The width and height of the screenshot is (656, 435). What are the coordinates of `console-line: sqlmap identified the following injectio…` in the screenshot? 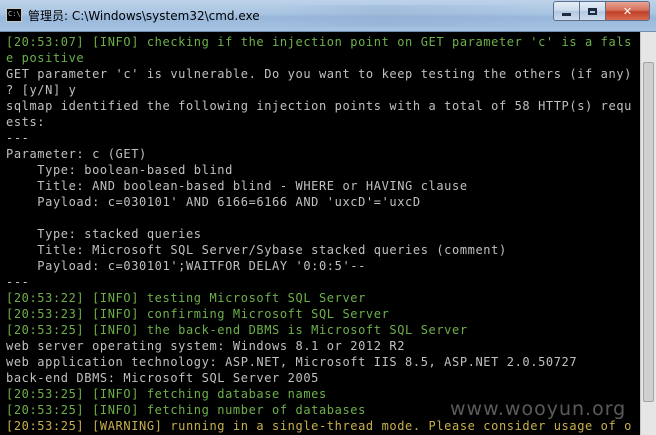 It's located at (319, 106).